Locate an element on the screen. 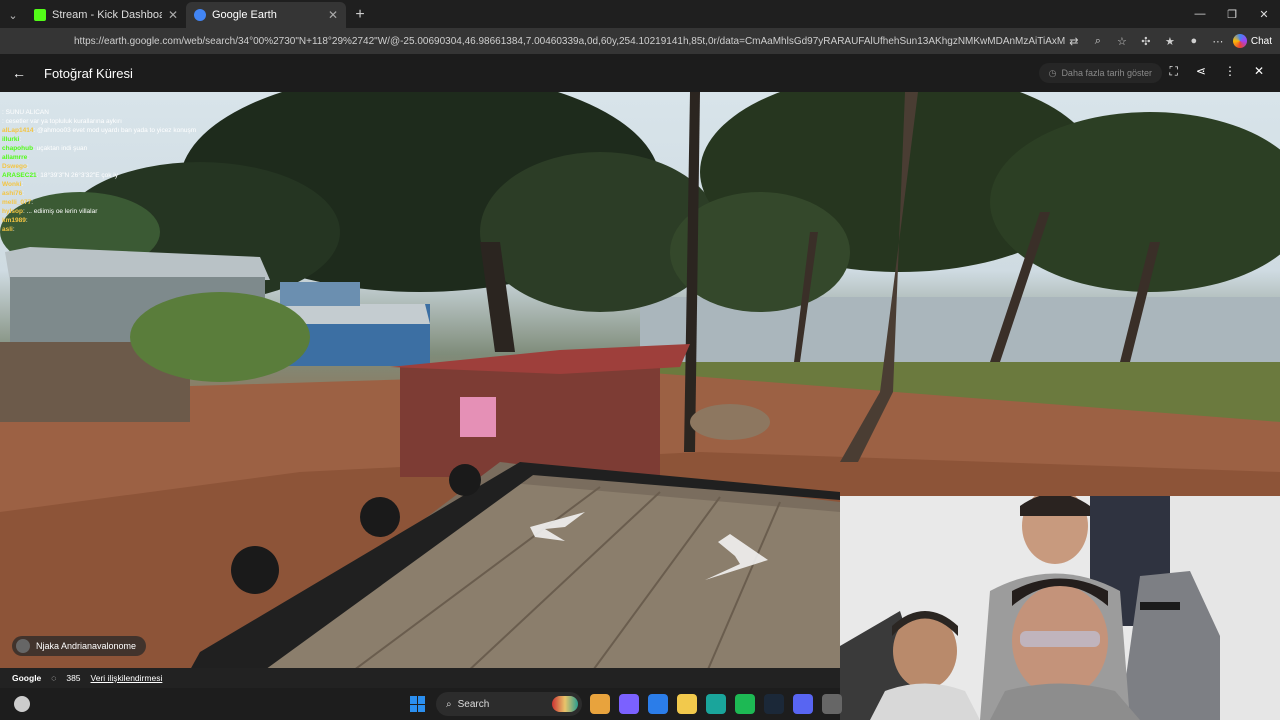  chat-username: ARASEC21 is located at coordinates (19, 175).